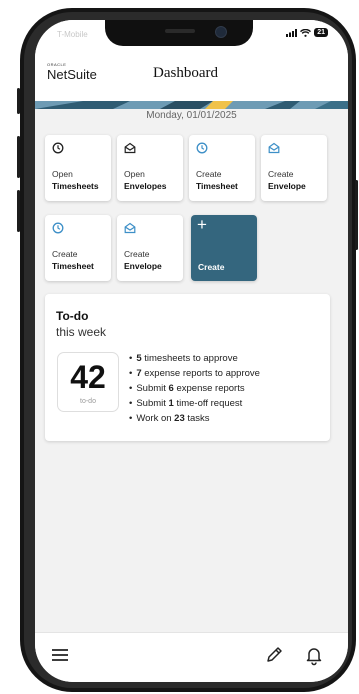  What do you see at coordinates (194, 418) in the screenshot?
I see `todo-item: Work on 23 tasks` at bounding box center [194, 418].